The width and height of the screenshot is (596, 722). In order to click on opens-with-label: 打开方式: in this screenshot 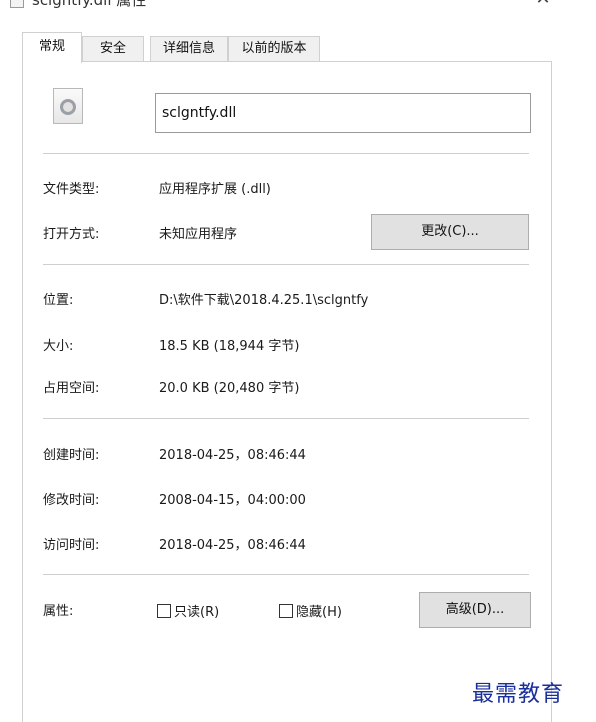, I will do `click(71, 234)`.